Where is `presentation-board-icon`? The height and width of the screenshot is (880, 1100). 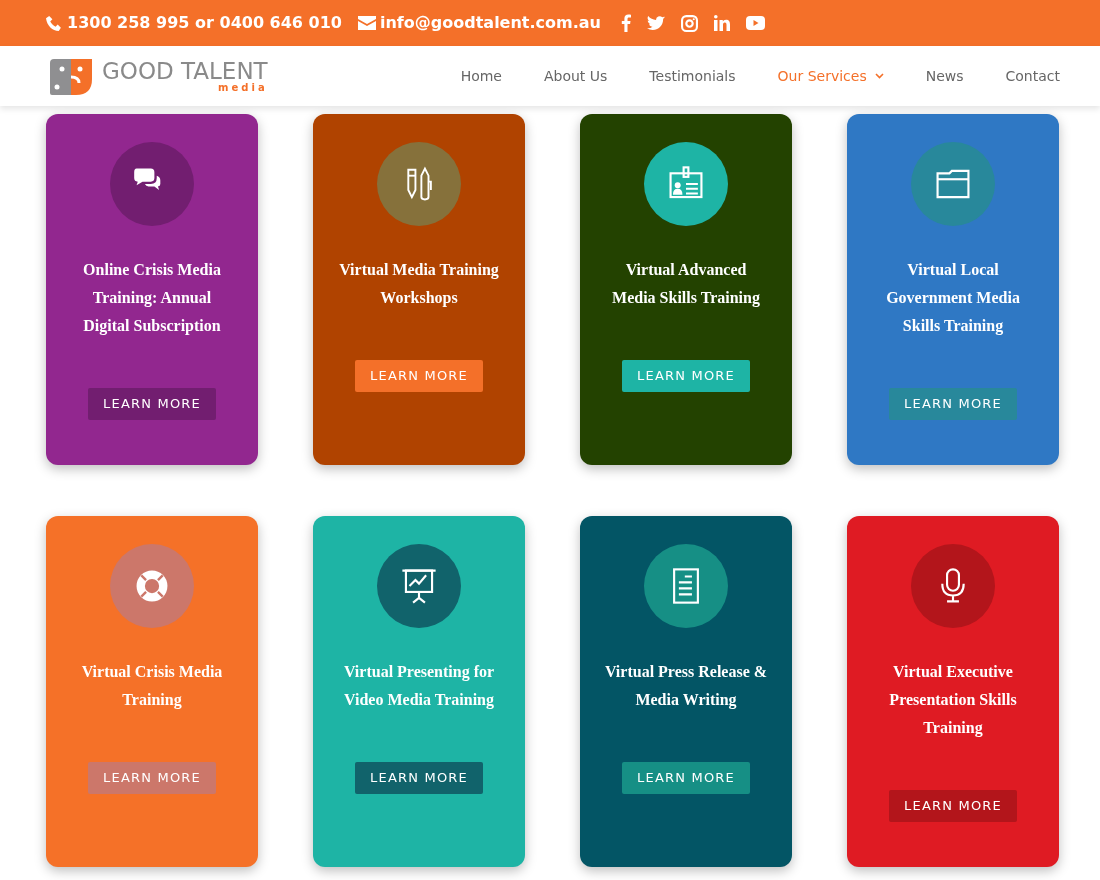 presentation-board-icon is located at coordinates (419, 586).